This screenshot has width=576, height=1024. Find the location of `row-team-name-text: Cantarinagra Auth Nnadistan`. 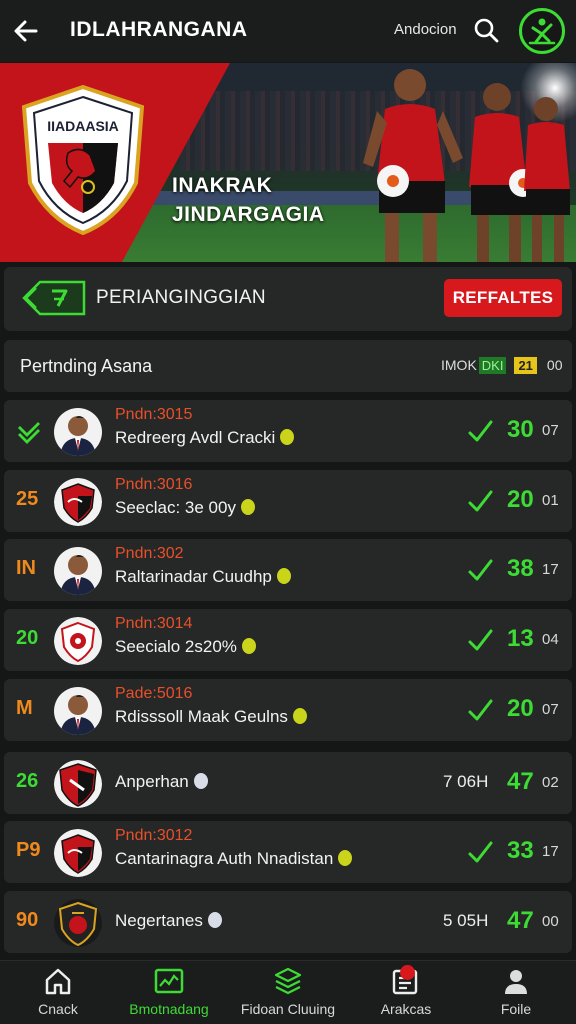

row-team-name-text: Cantarinagra Auth Nnadistan is located at coordinates (224, 858).